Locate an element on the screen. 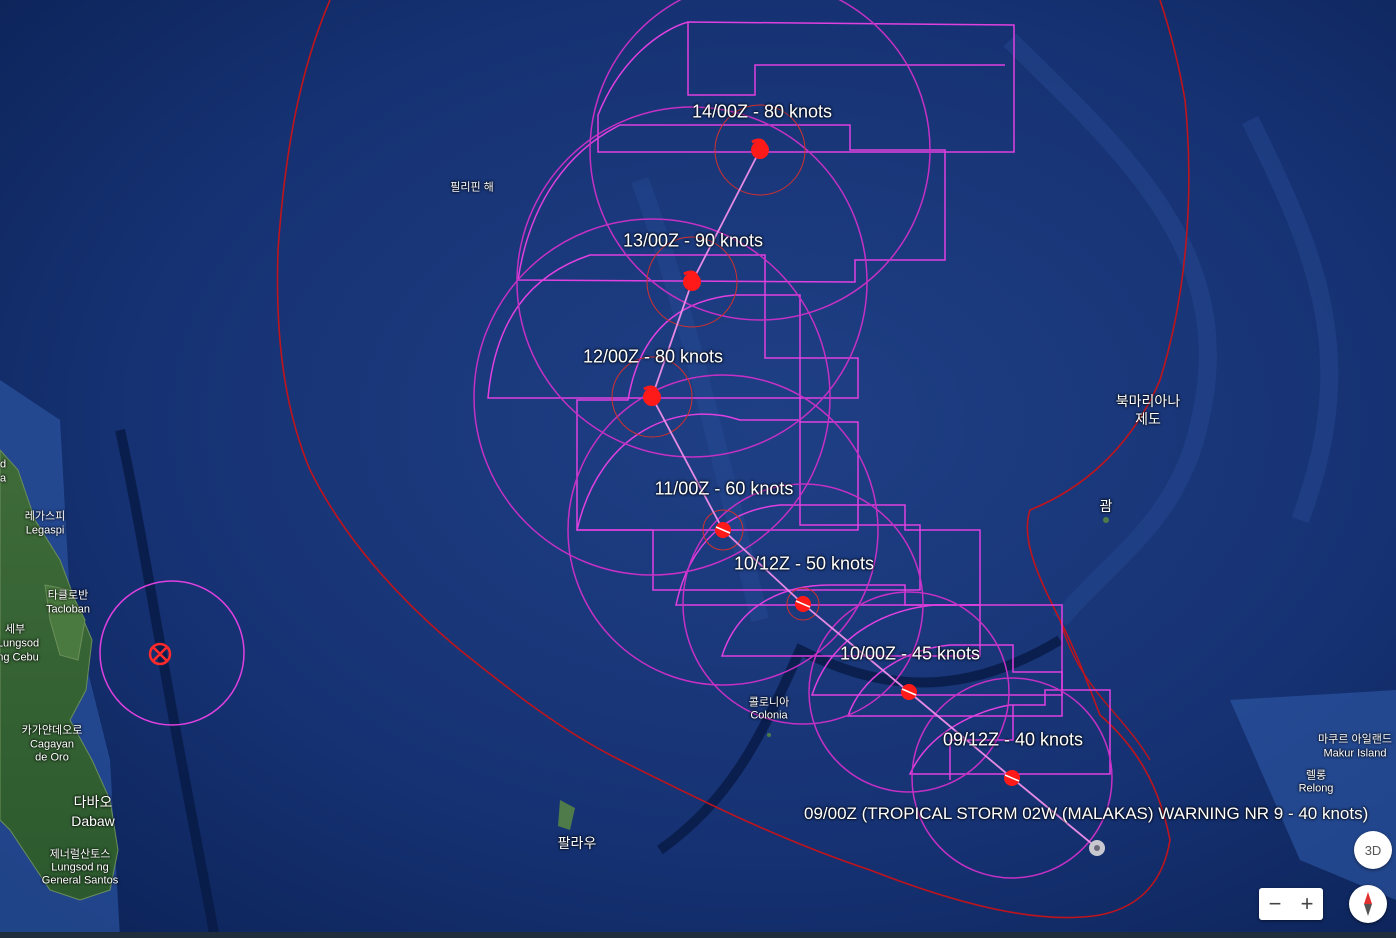  place-colonia: Colonia is located at coordinates (769, 715).